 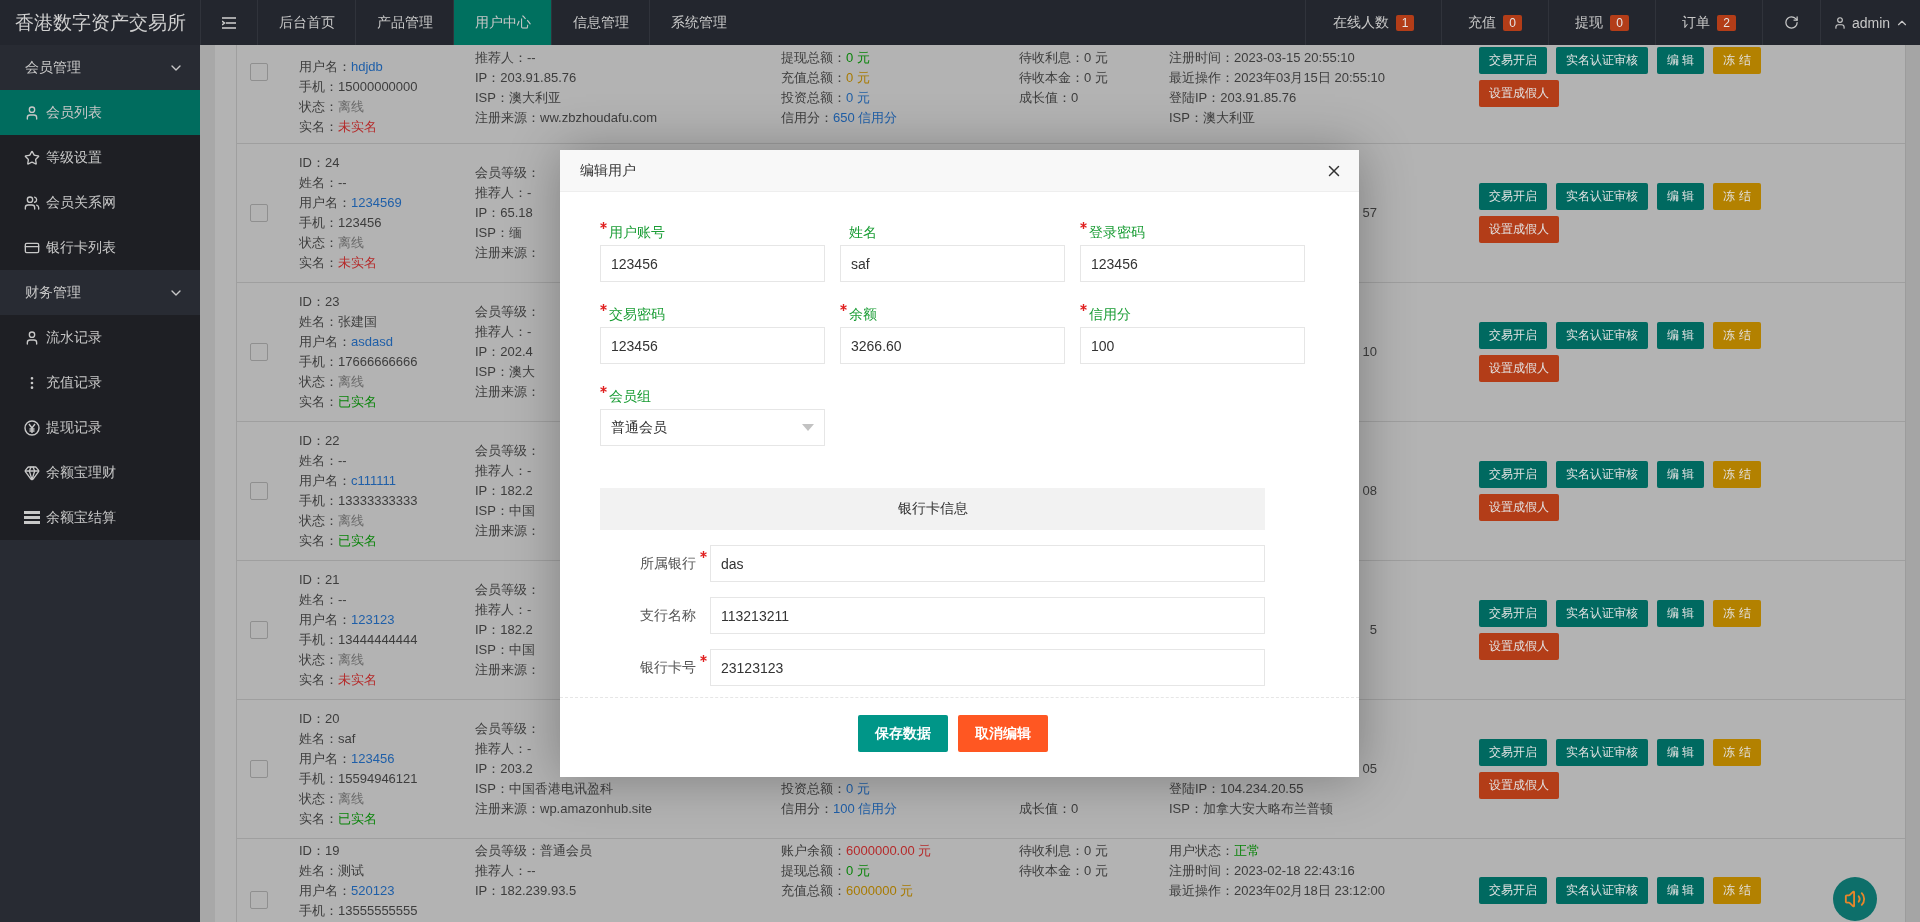 What do you see at coordinates (1369, 769) in the screenshot?
I see `info-text: 05` at bounding box center [1369, 769].